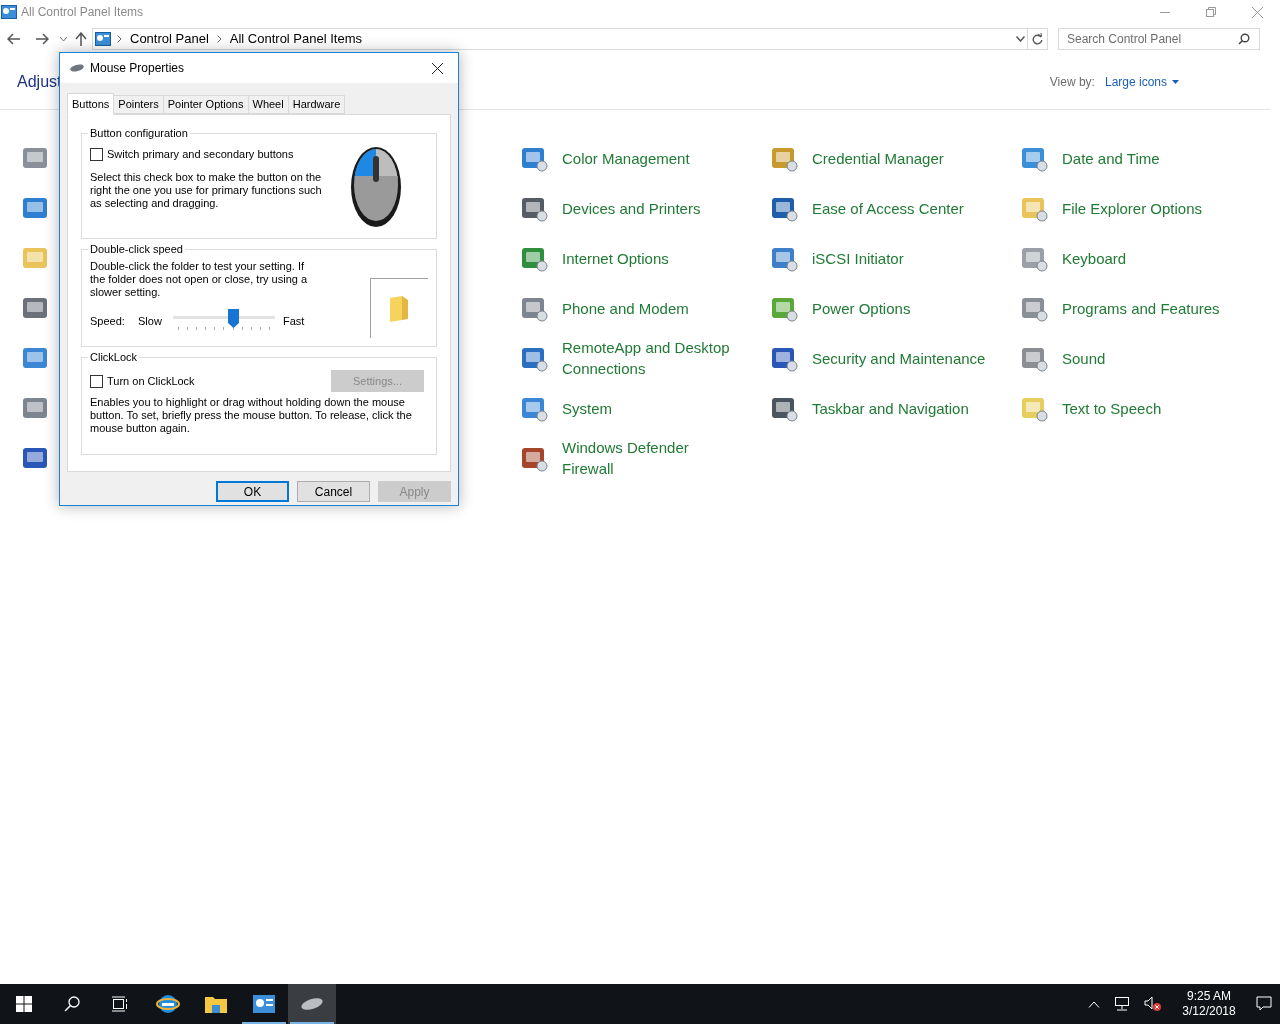  What do you see at coordinates (902, 208) in the screenshot?
I see `control-panel-link: Ease of Access Center` at bounding box center [902, 208].